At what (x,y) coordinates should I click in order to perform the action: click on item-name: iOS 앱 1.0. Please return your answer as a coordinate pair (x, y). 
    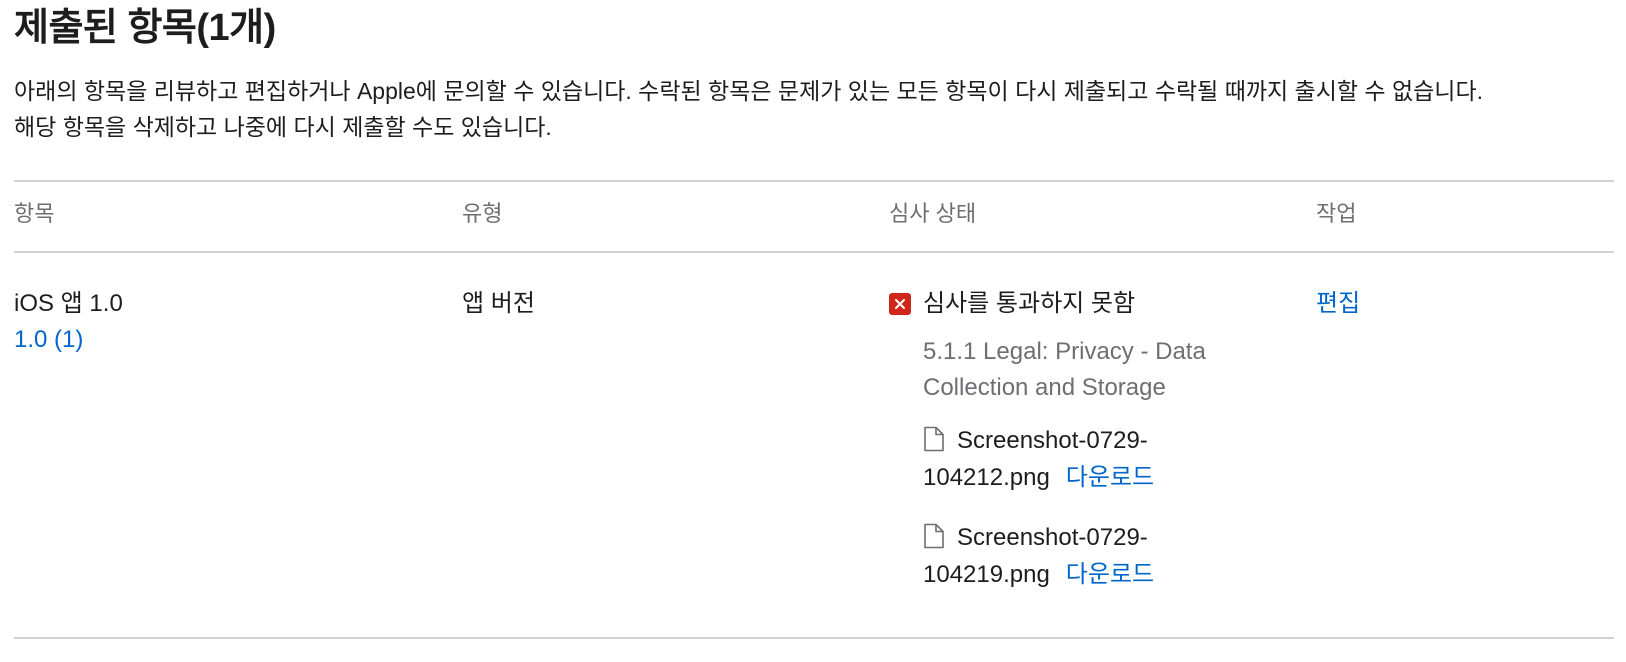
    Looking at the image, I should click on (68, 303).